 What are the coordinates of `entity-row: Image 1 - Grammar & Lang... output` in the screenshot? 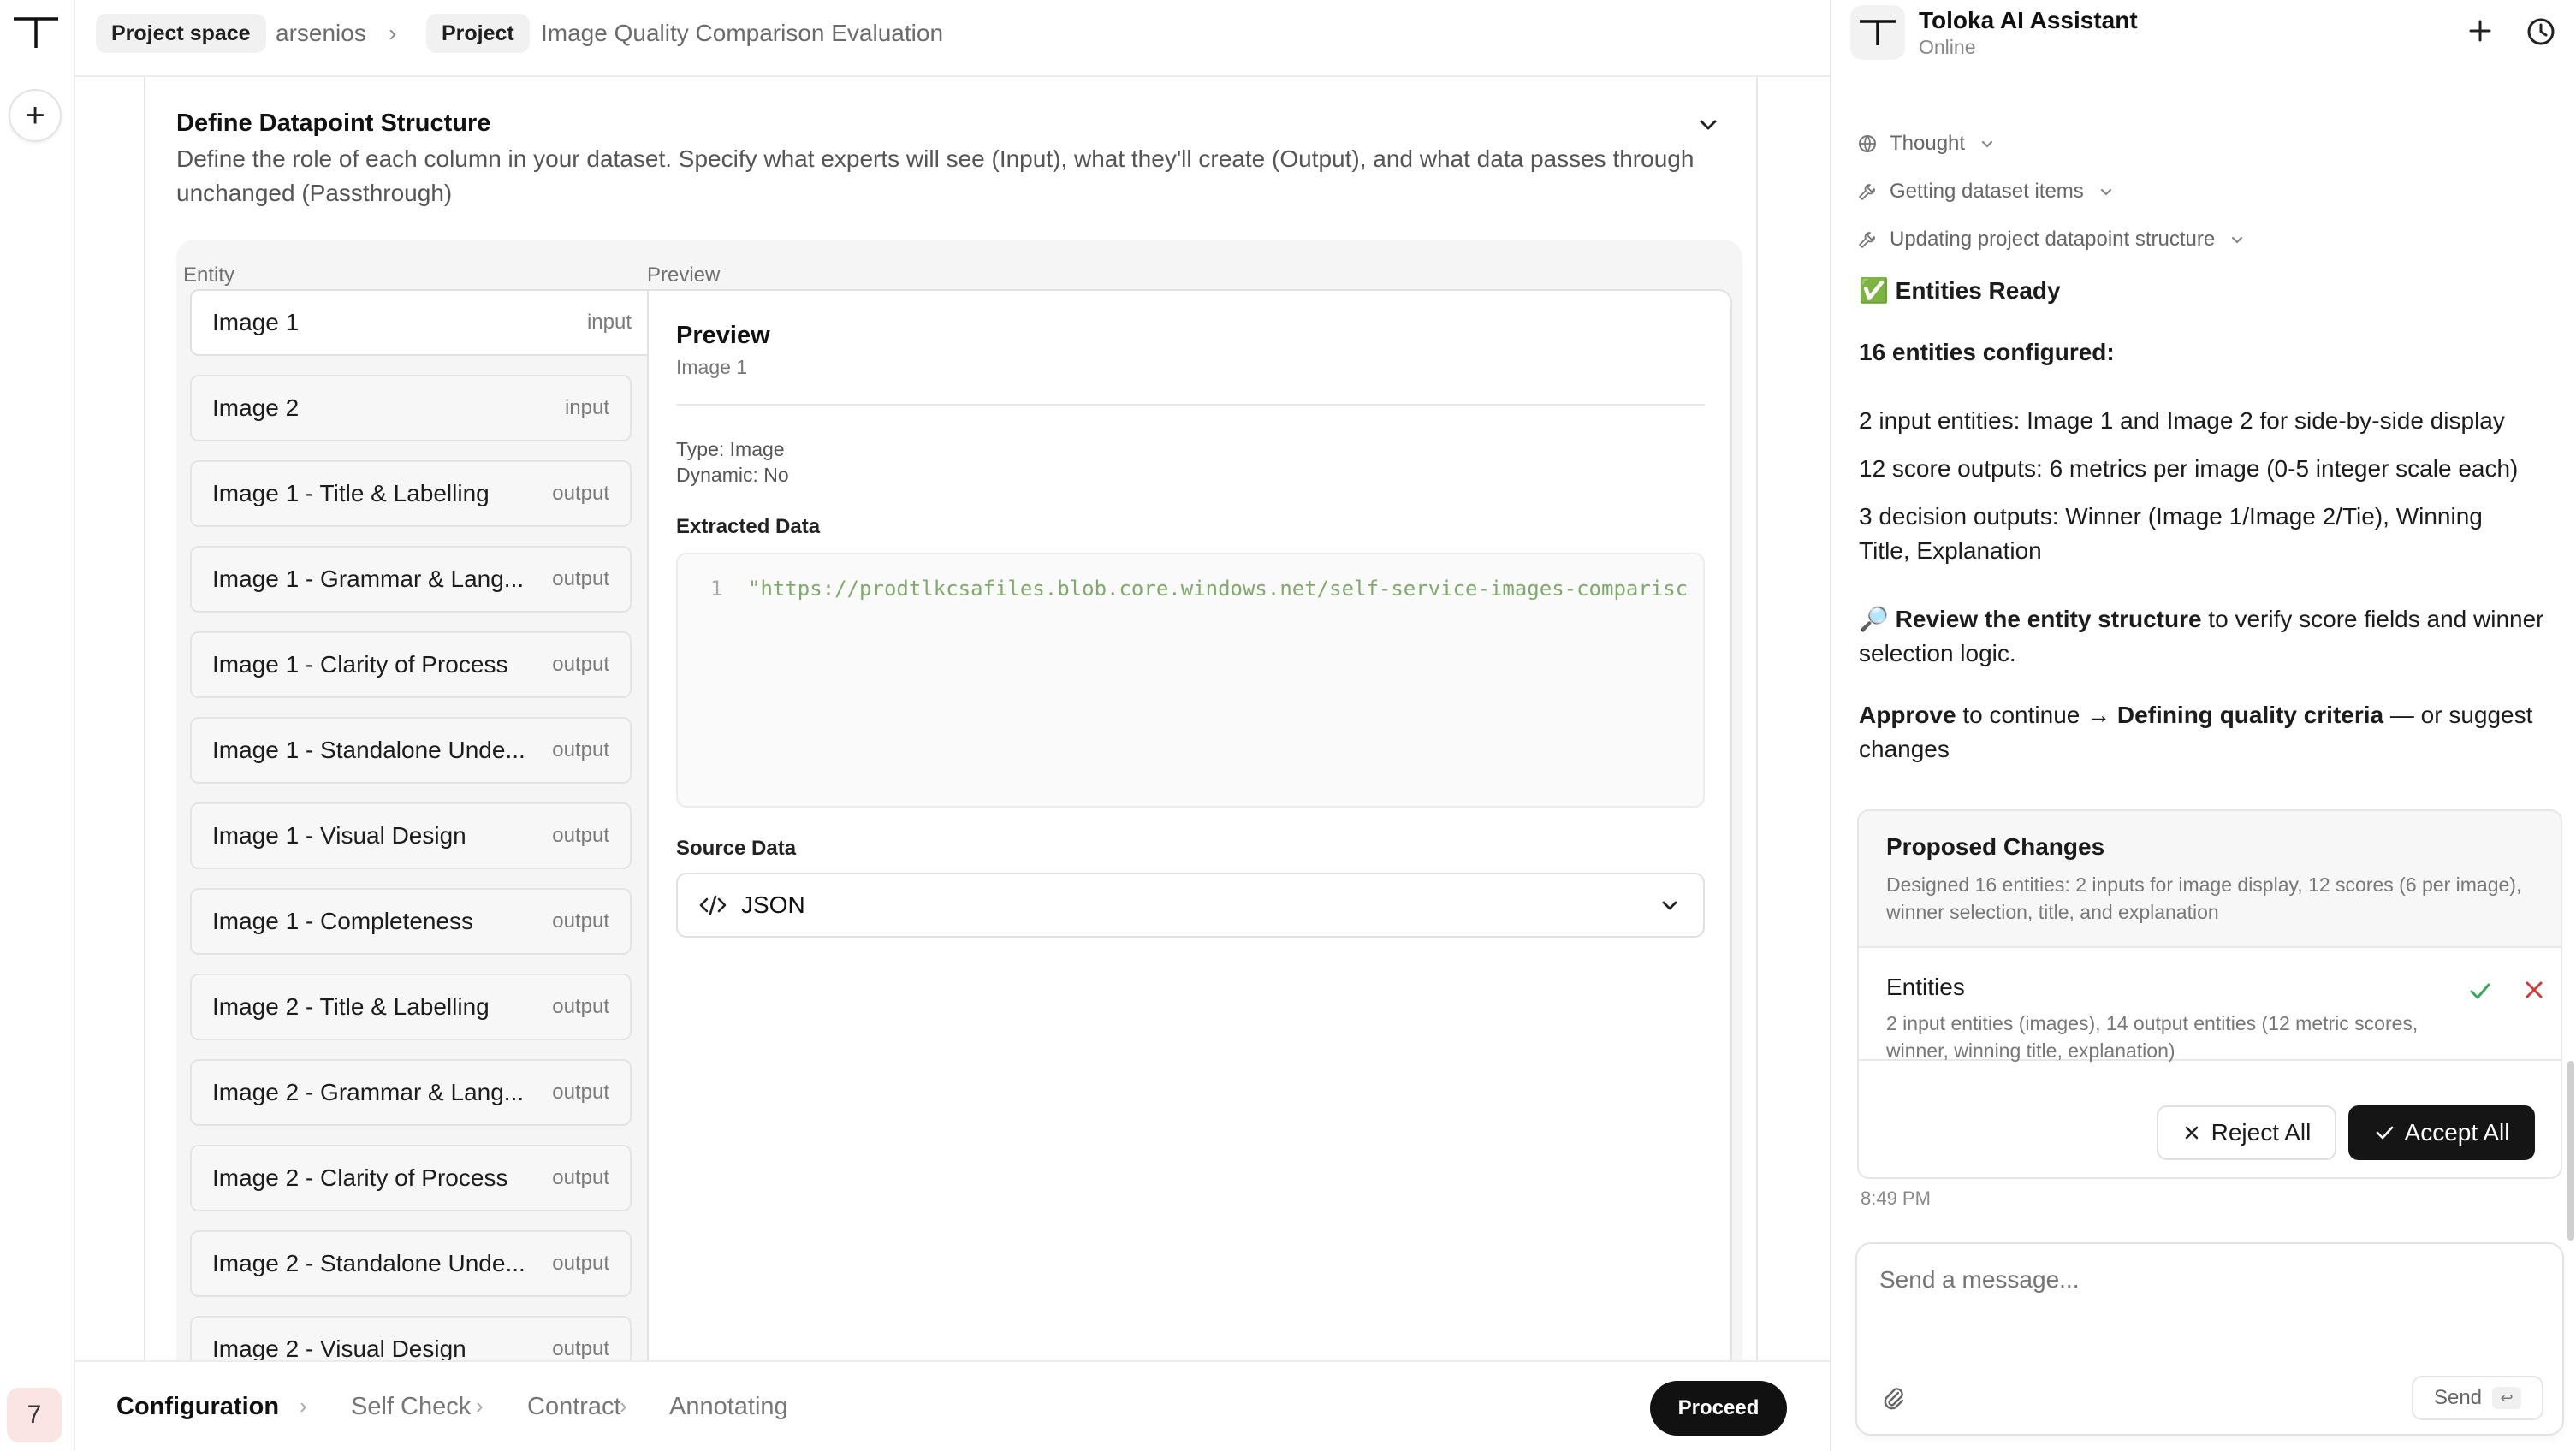 It's located at (411, 579).